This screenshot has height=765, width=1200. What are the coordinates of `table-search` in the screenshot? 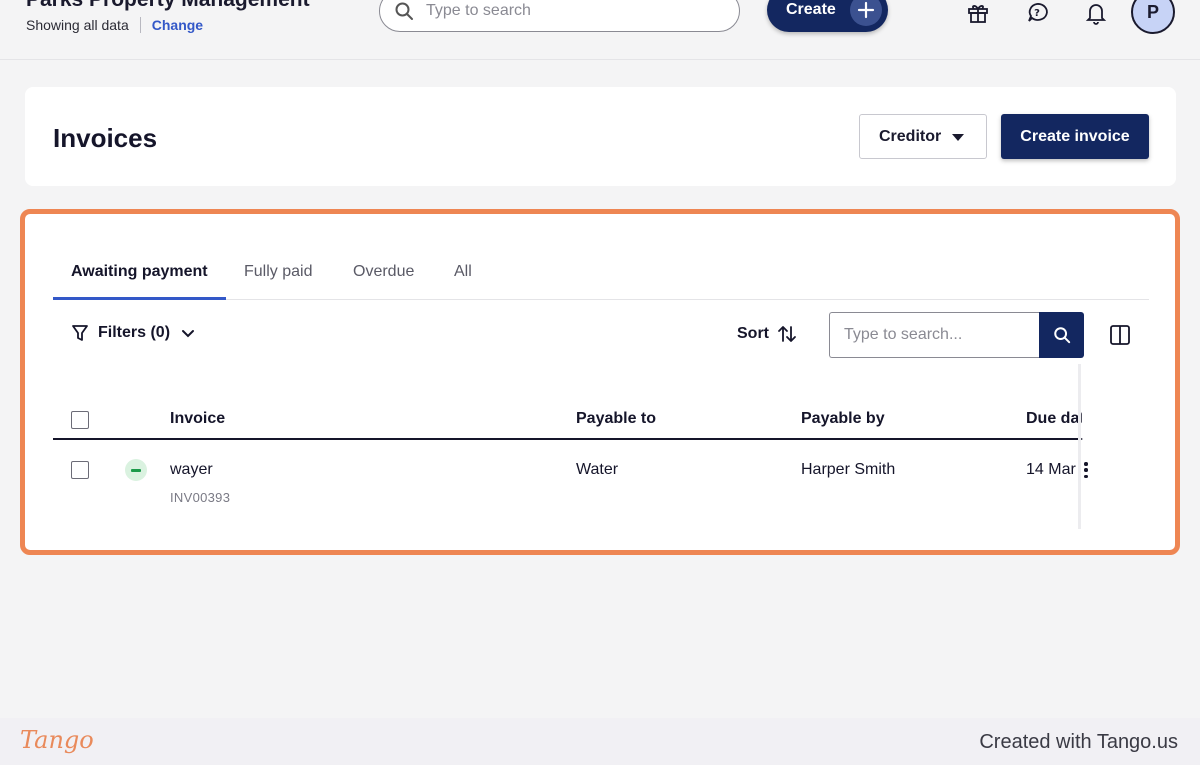 It's located at (956, 335).